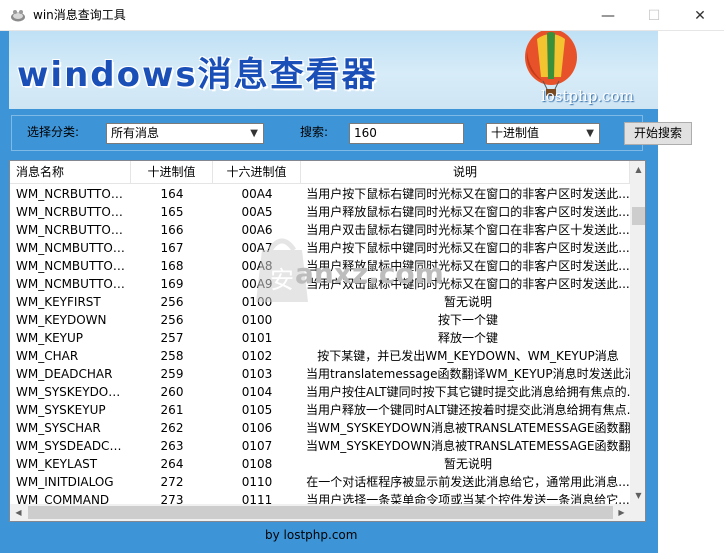 The height and width of the screenshot is (553, 724). What do you see at coordinates (333, 70) in the screenshot?
I see `banner: windows消息查看器 lostphp.com` at bounding box center [333, 70].